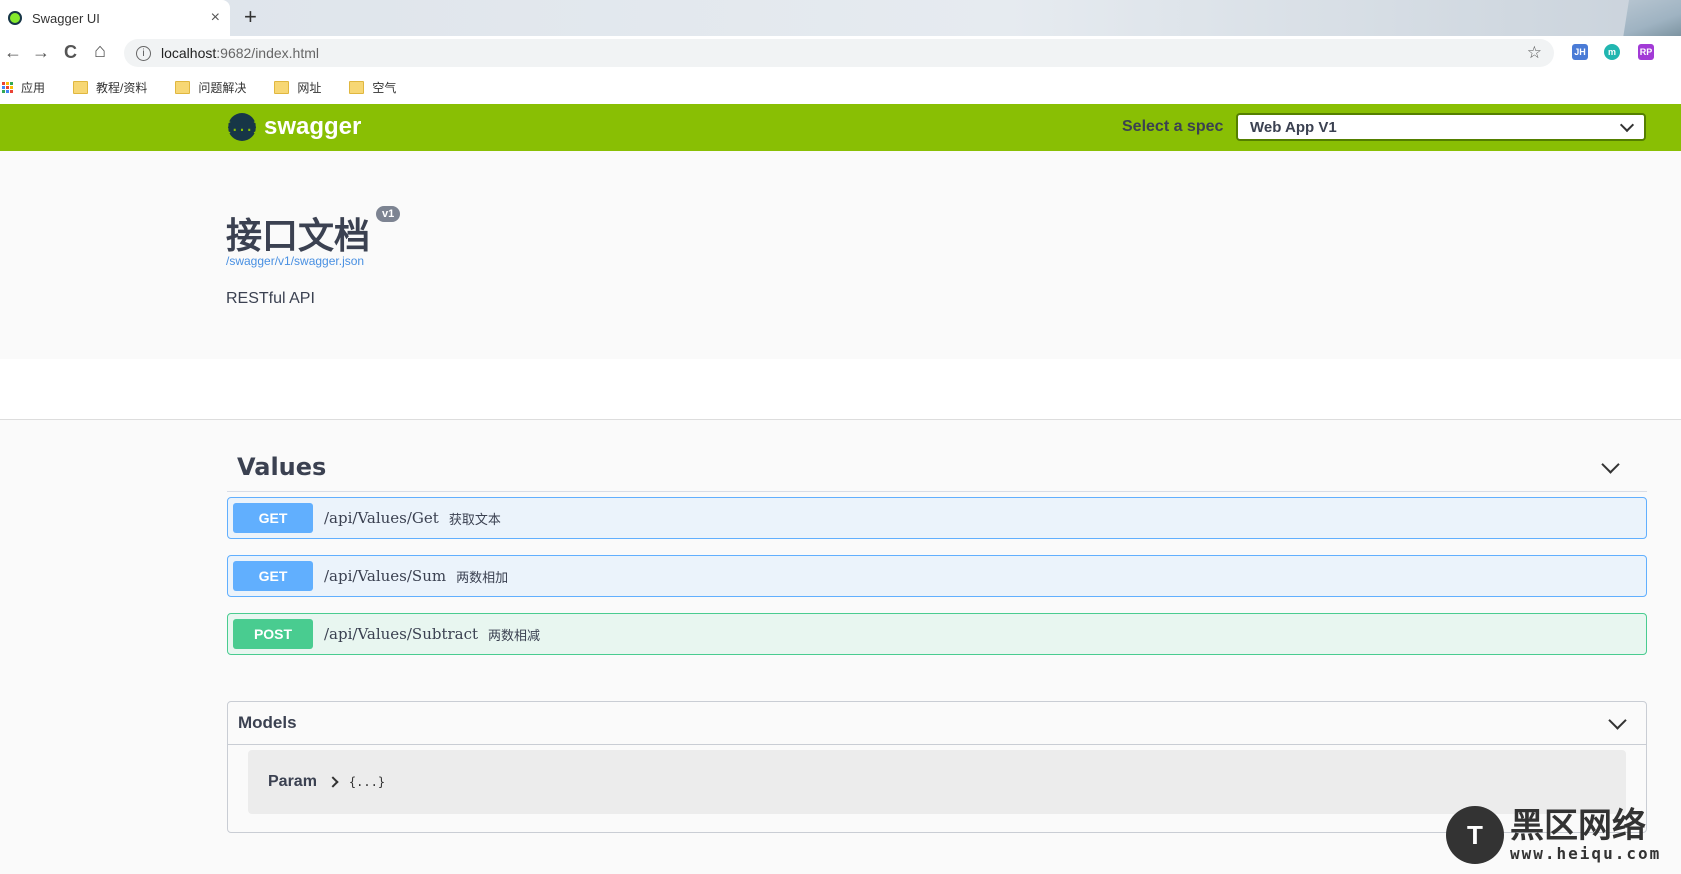 The image size is (1681, 874). I want to click on spec-select-value: Web App V1, so click(1293, 127).